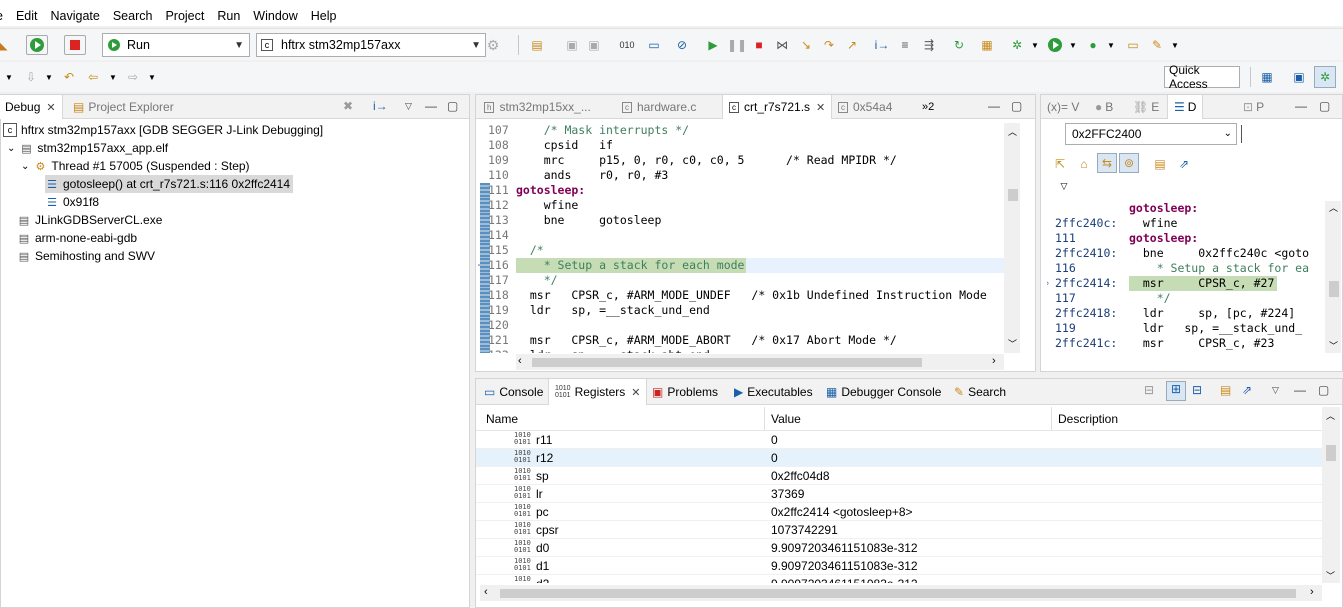  I want to click on debug-perspective-icon: ✲, so click(1325, 77).